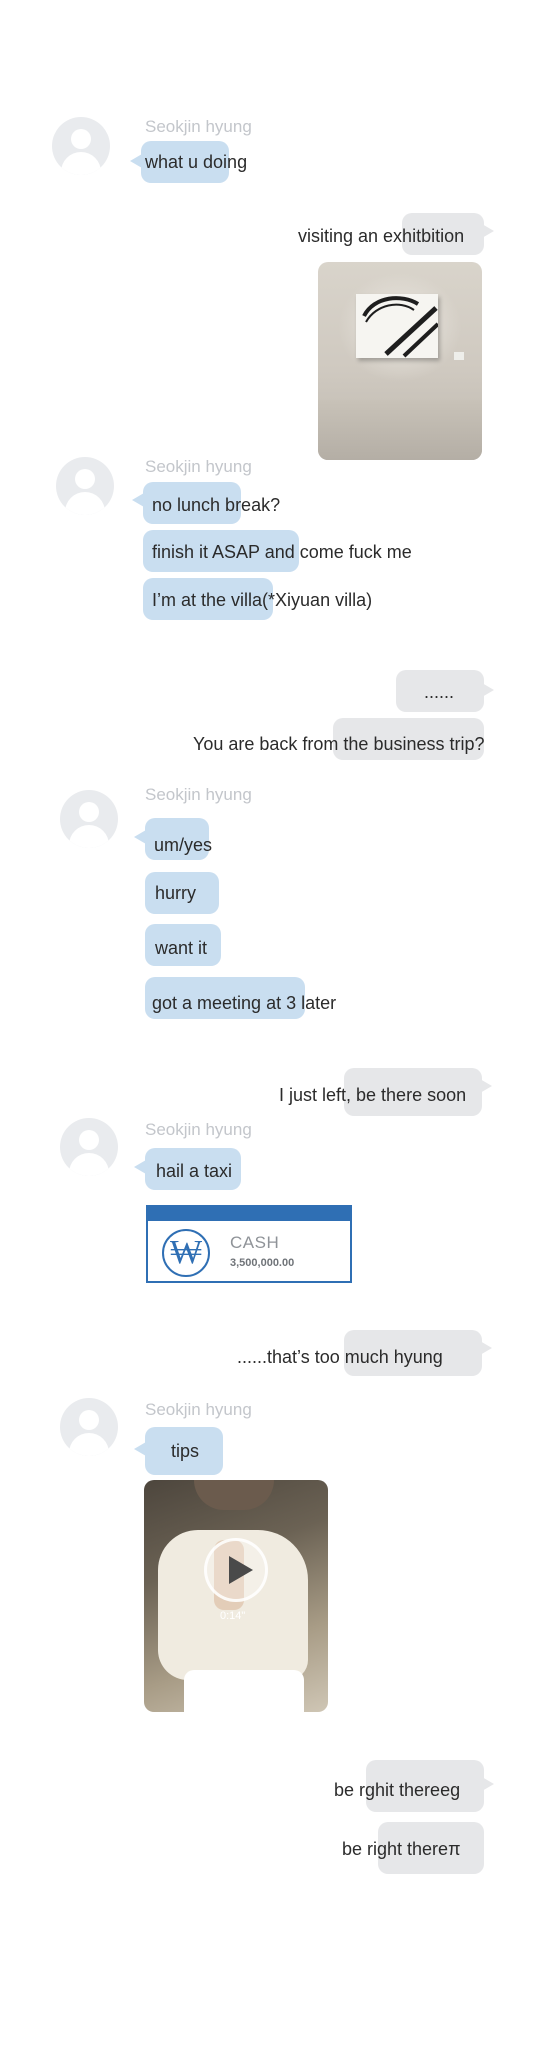  I want to click on video-figure-hair, so click(234, 1495).